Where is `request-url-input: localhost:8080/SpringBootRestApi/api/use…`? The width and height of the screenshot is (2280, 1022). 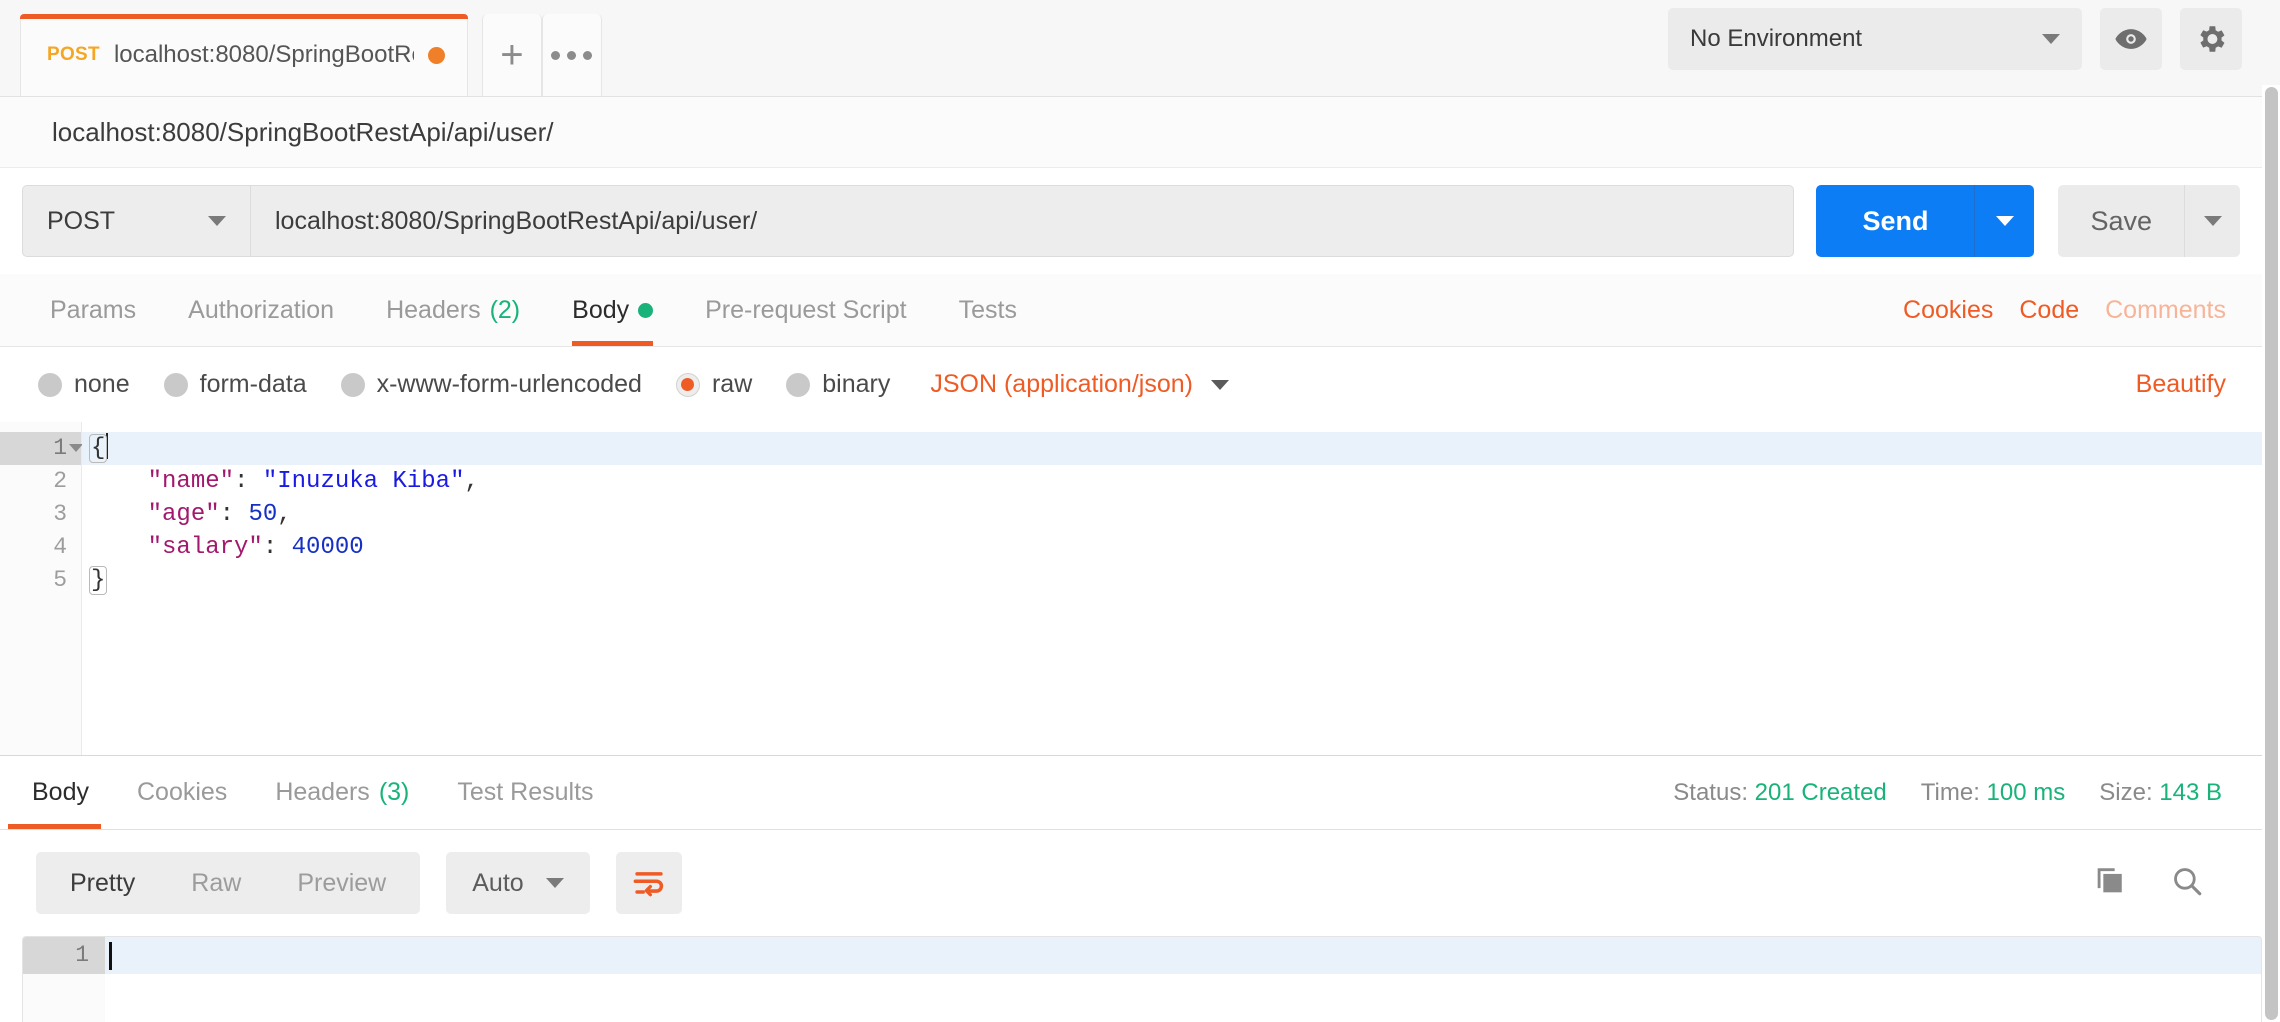
request-url-input: localhost:8080/SpringBootRestApi/api/use… is located at coordinates (1022, 221).